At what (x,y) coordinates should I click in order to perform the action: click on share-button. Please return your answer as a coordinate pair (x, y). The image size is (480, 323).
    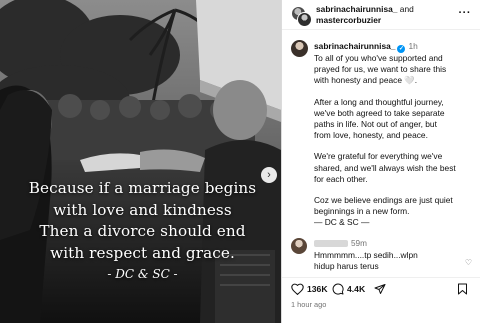
    Looking at the image, I should click on (381, 289).